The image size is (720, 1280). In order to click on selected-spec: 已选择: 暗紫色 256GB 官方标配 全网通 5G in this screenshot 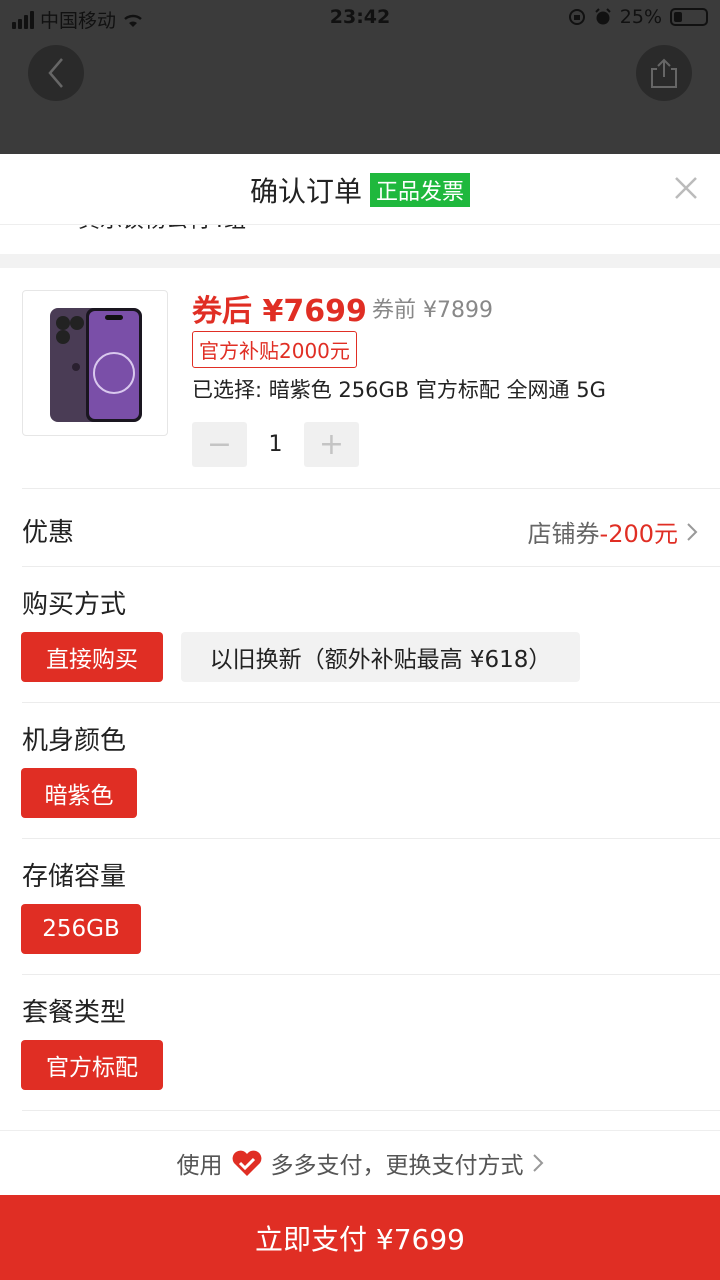, I will do `click(399, 390)`.